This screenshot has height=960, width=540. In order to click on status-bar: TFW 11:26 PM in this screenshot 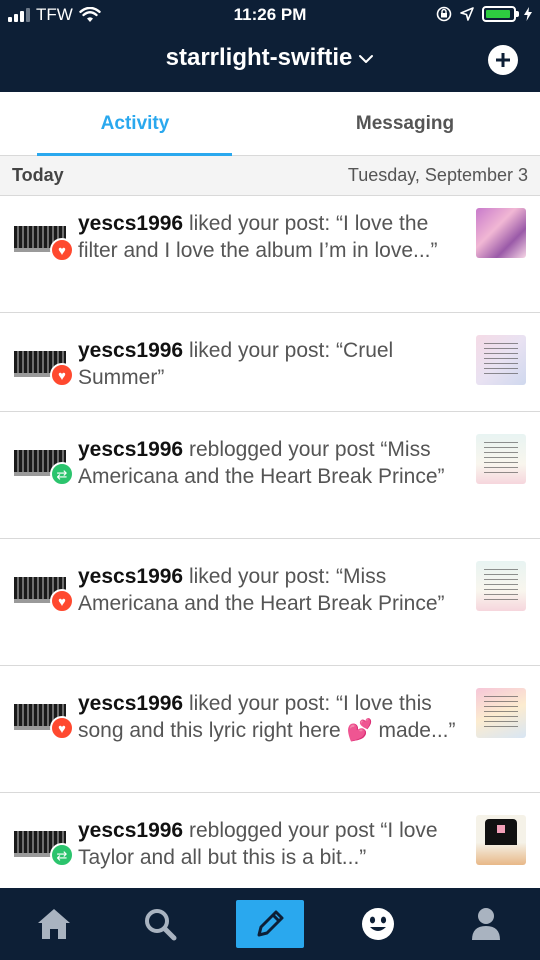, I will do `click(270, 16)`.